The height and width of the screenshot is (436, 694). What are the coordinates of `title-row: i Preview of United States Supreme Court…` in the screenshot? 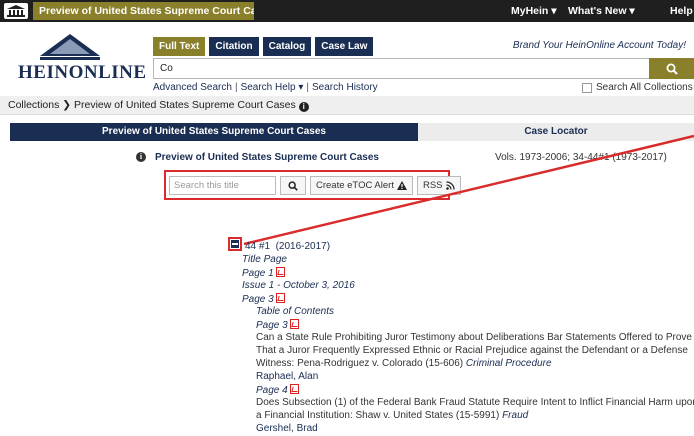 It's located at (347, 159).